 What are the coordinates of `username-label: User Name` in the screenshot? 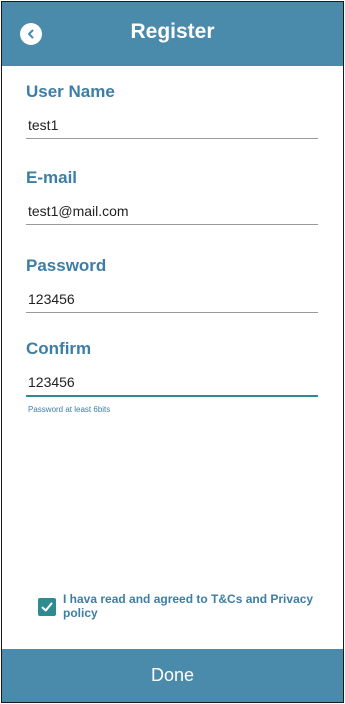 It's located at (70, 91).